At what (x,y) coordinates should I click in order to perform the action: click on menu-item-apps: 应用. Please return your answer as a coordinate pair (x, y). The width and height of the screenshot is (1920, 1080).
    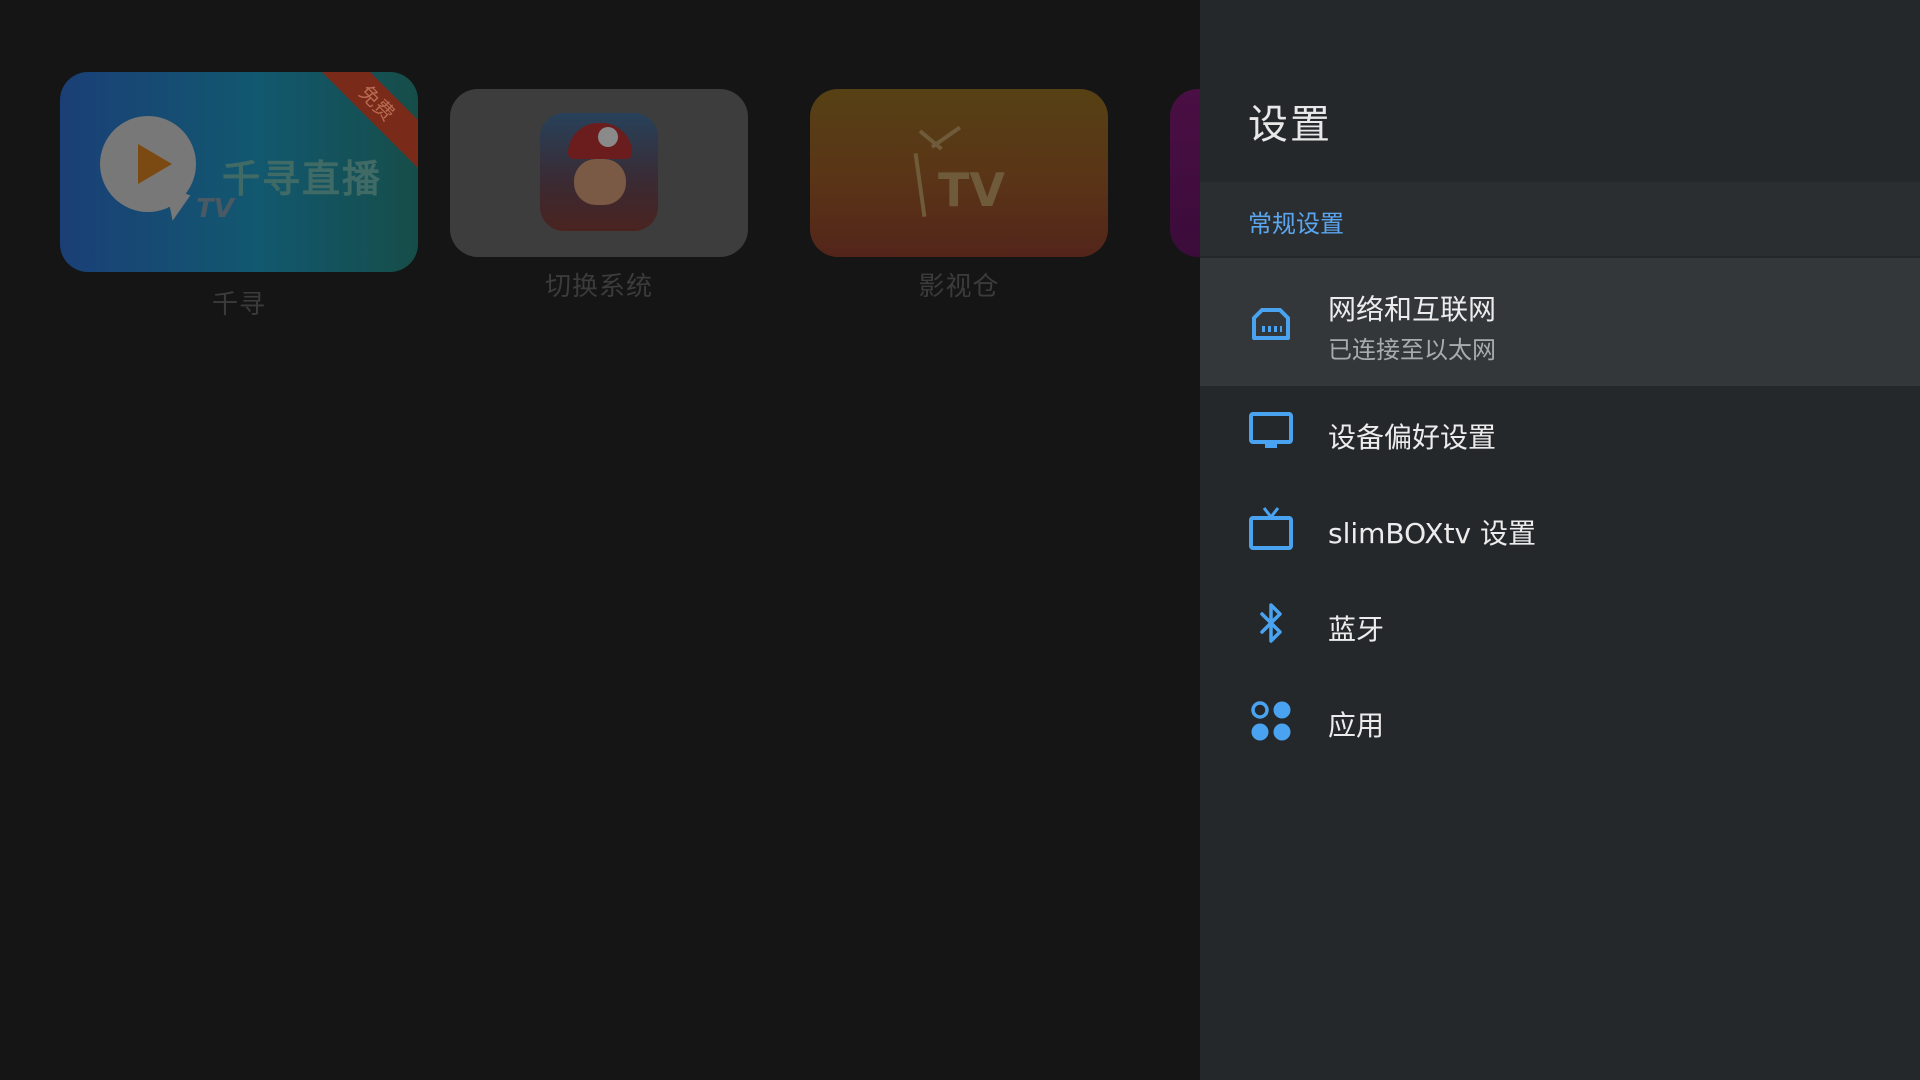
    Looking at the image, I should click on (1560, 722).